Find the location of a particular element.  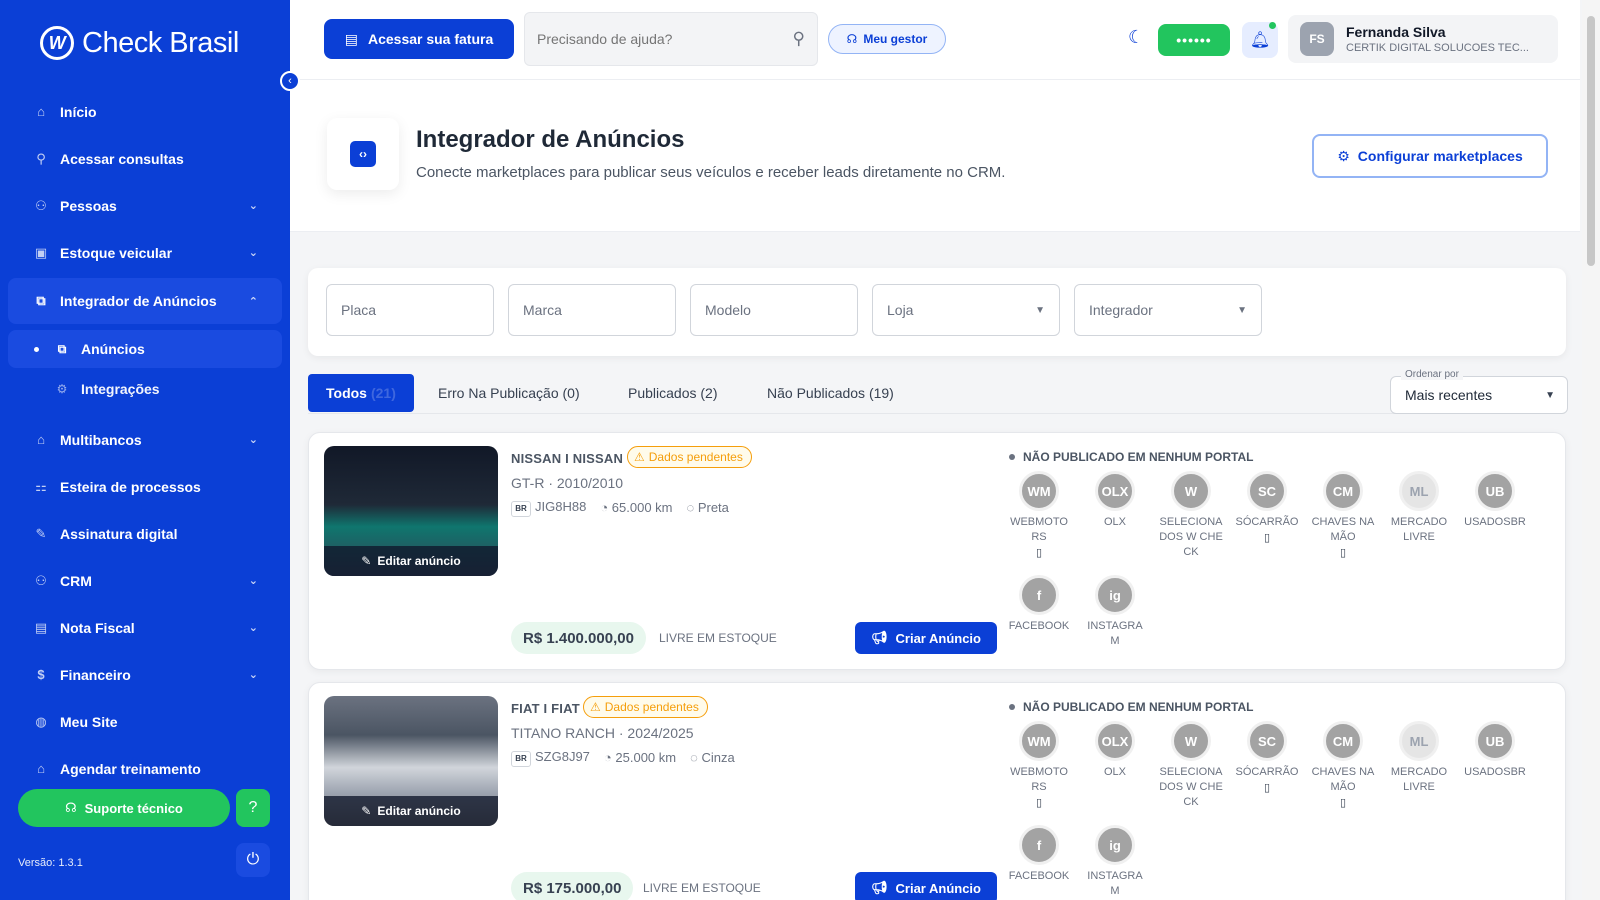

notifications-button: 🔔︎ is located at coordinates (1260, 40).